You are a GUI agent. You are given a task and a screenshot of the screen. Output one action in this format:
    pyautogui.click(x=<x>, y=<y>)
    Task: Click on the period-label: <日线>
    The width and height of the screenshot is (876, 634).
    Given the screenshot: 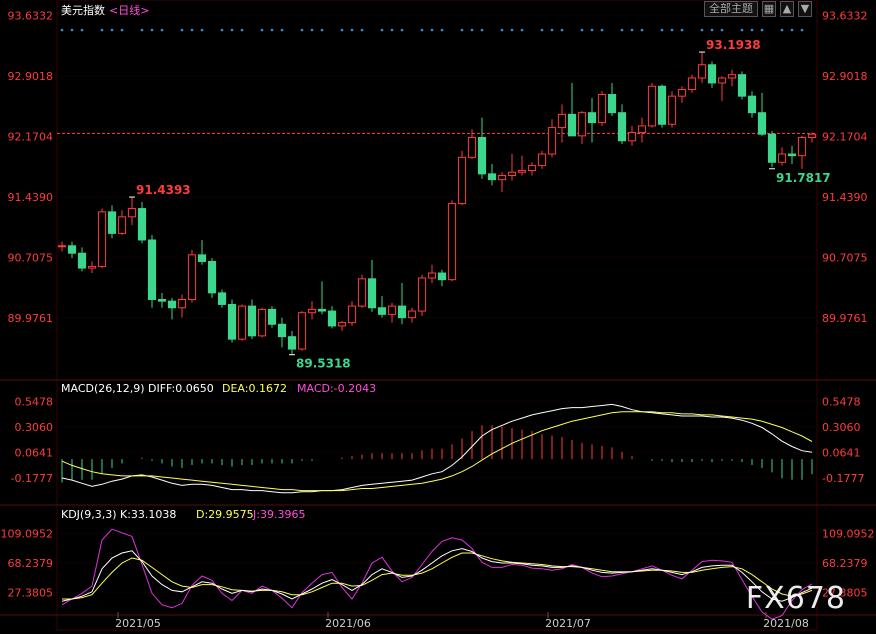 What is the action you would take?
    pyautogui.click(x=129, y=10)
    